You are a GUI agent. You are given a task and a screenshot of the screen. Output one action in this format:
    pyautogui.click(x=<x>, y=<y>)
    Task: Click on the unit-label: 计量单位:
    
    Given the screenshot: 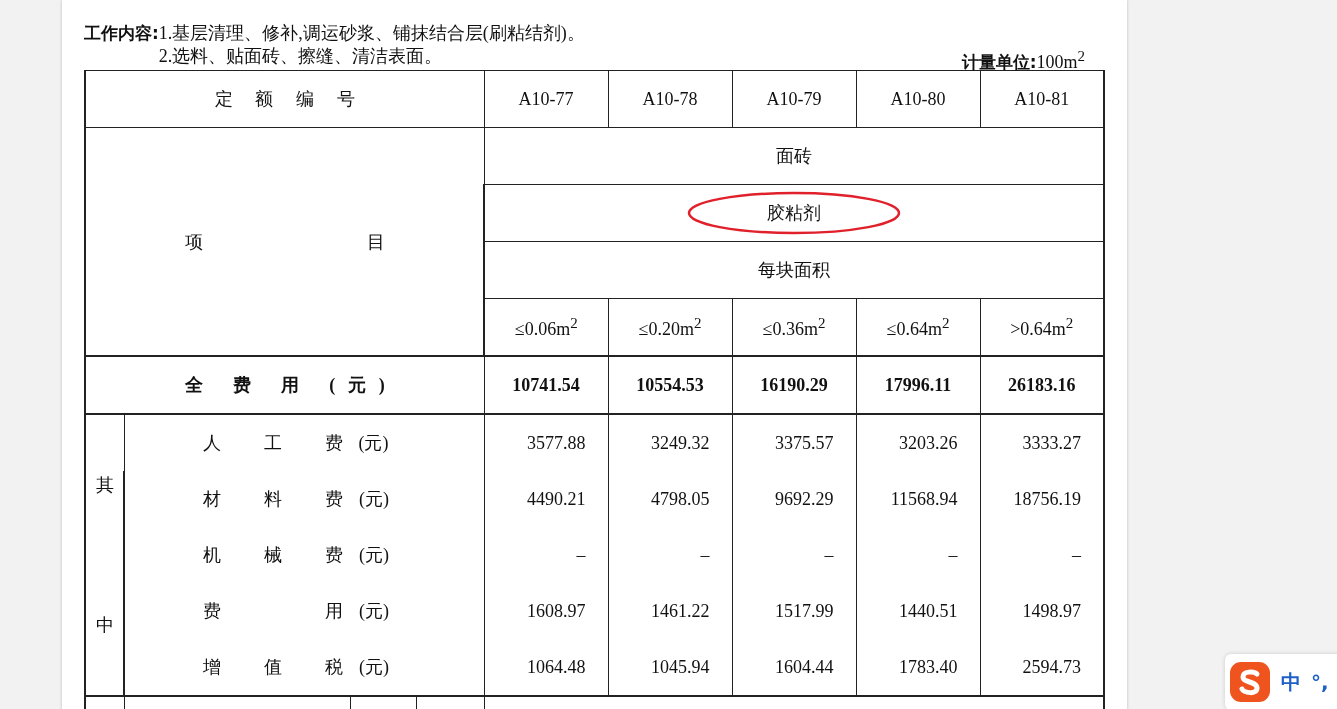 What is the action you would take?
    pyautogui.click(x=999, y=62)
    